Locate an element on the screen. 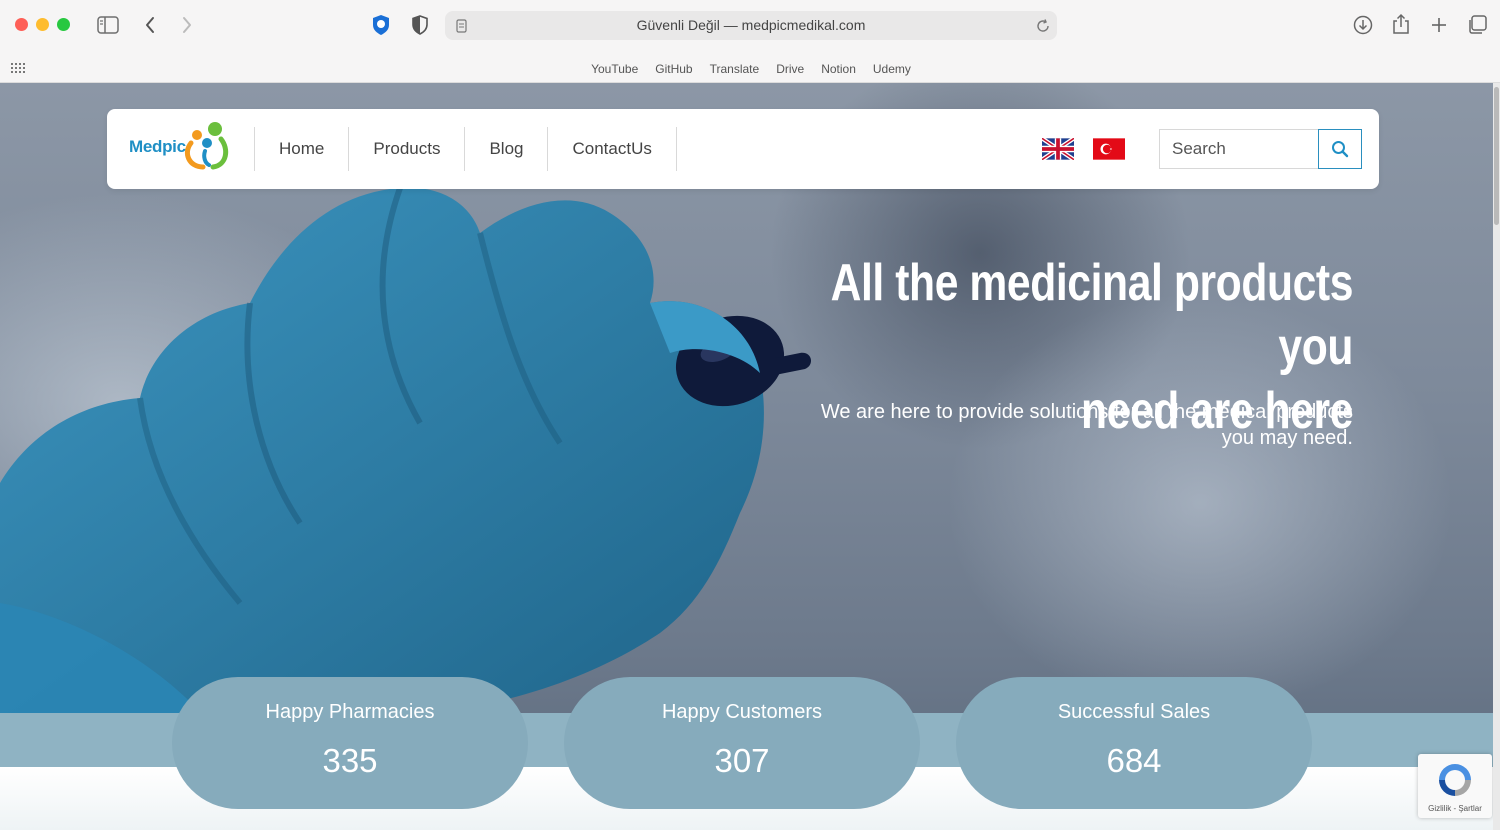 This screenshot has width=1500, height=830. hero-title-line-1: All the medicinal products you is located at coordinates (1092, 315).